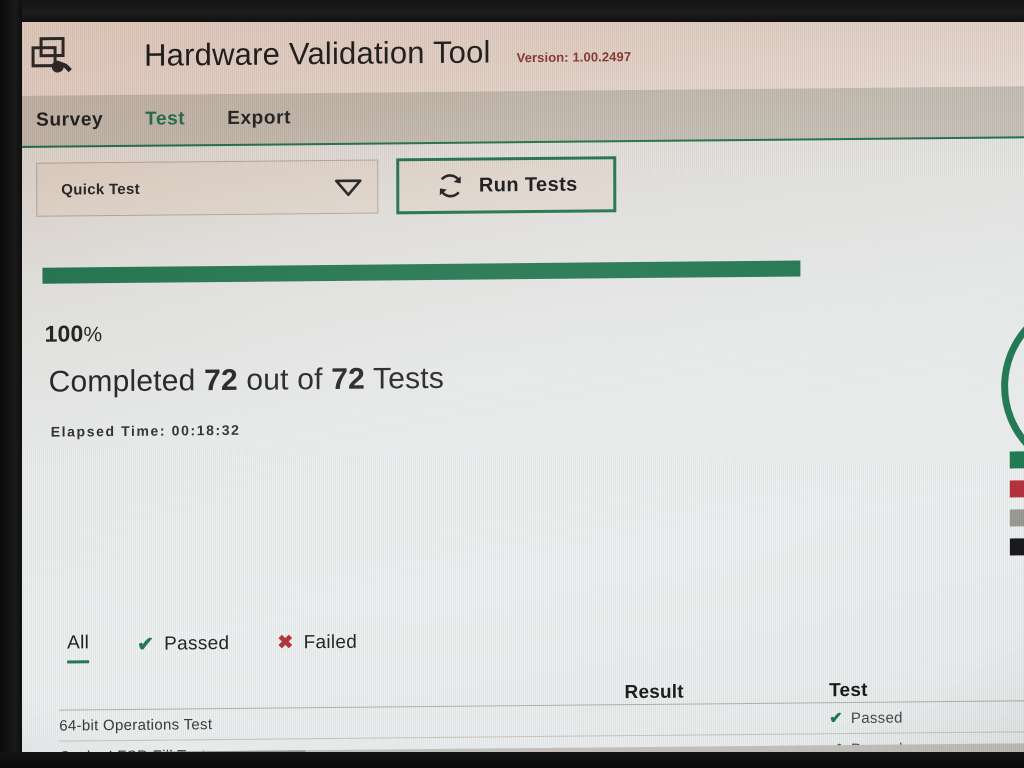  Describe the element at coordinates (317, 53) in the screenshot. I see `page-title: Hardware Validation Tool` at that location.